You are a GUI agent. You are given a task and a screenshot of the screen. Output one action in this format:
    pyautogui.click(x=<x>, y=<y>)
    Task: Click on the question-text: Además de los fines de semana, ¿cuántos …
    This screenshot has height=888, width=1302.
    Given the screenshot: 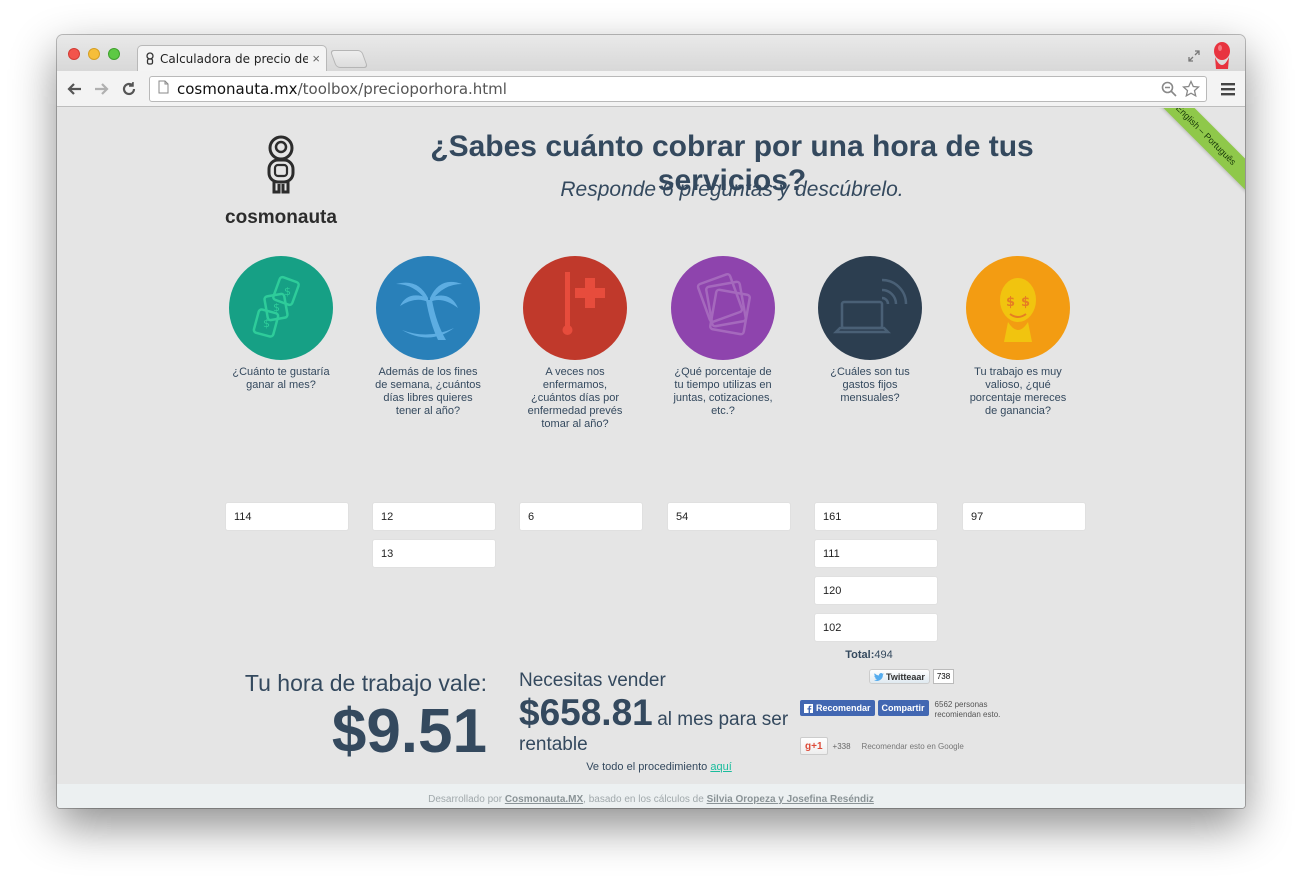 What is the action you would take?
    pyautogui.click(x=428, y=391)
    